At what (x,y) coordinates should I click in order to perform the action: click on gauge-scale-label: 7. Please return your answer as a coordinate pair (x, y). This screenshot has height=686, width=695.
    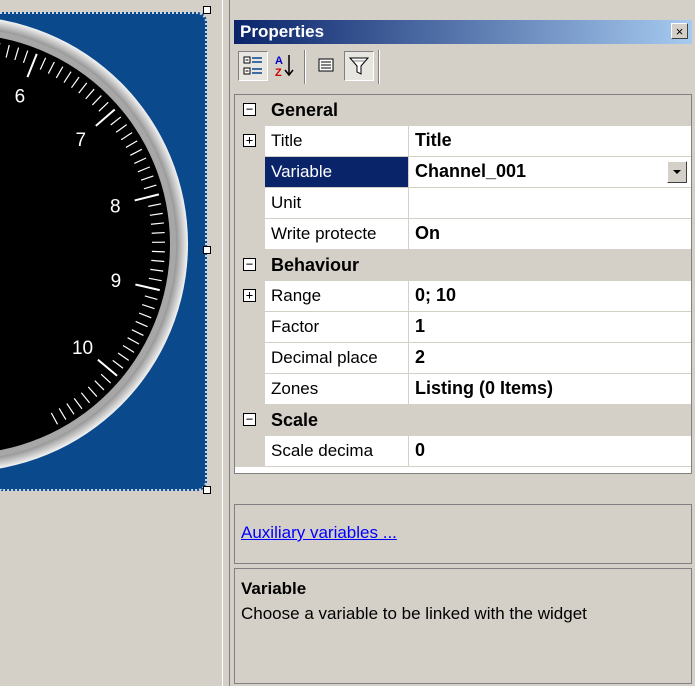
    Looking at the image, I should click on (80, 140).